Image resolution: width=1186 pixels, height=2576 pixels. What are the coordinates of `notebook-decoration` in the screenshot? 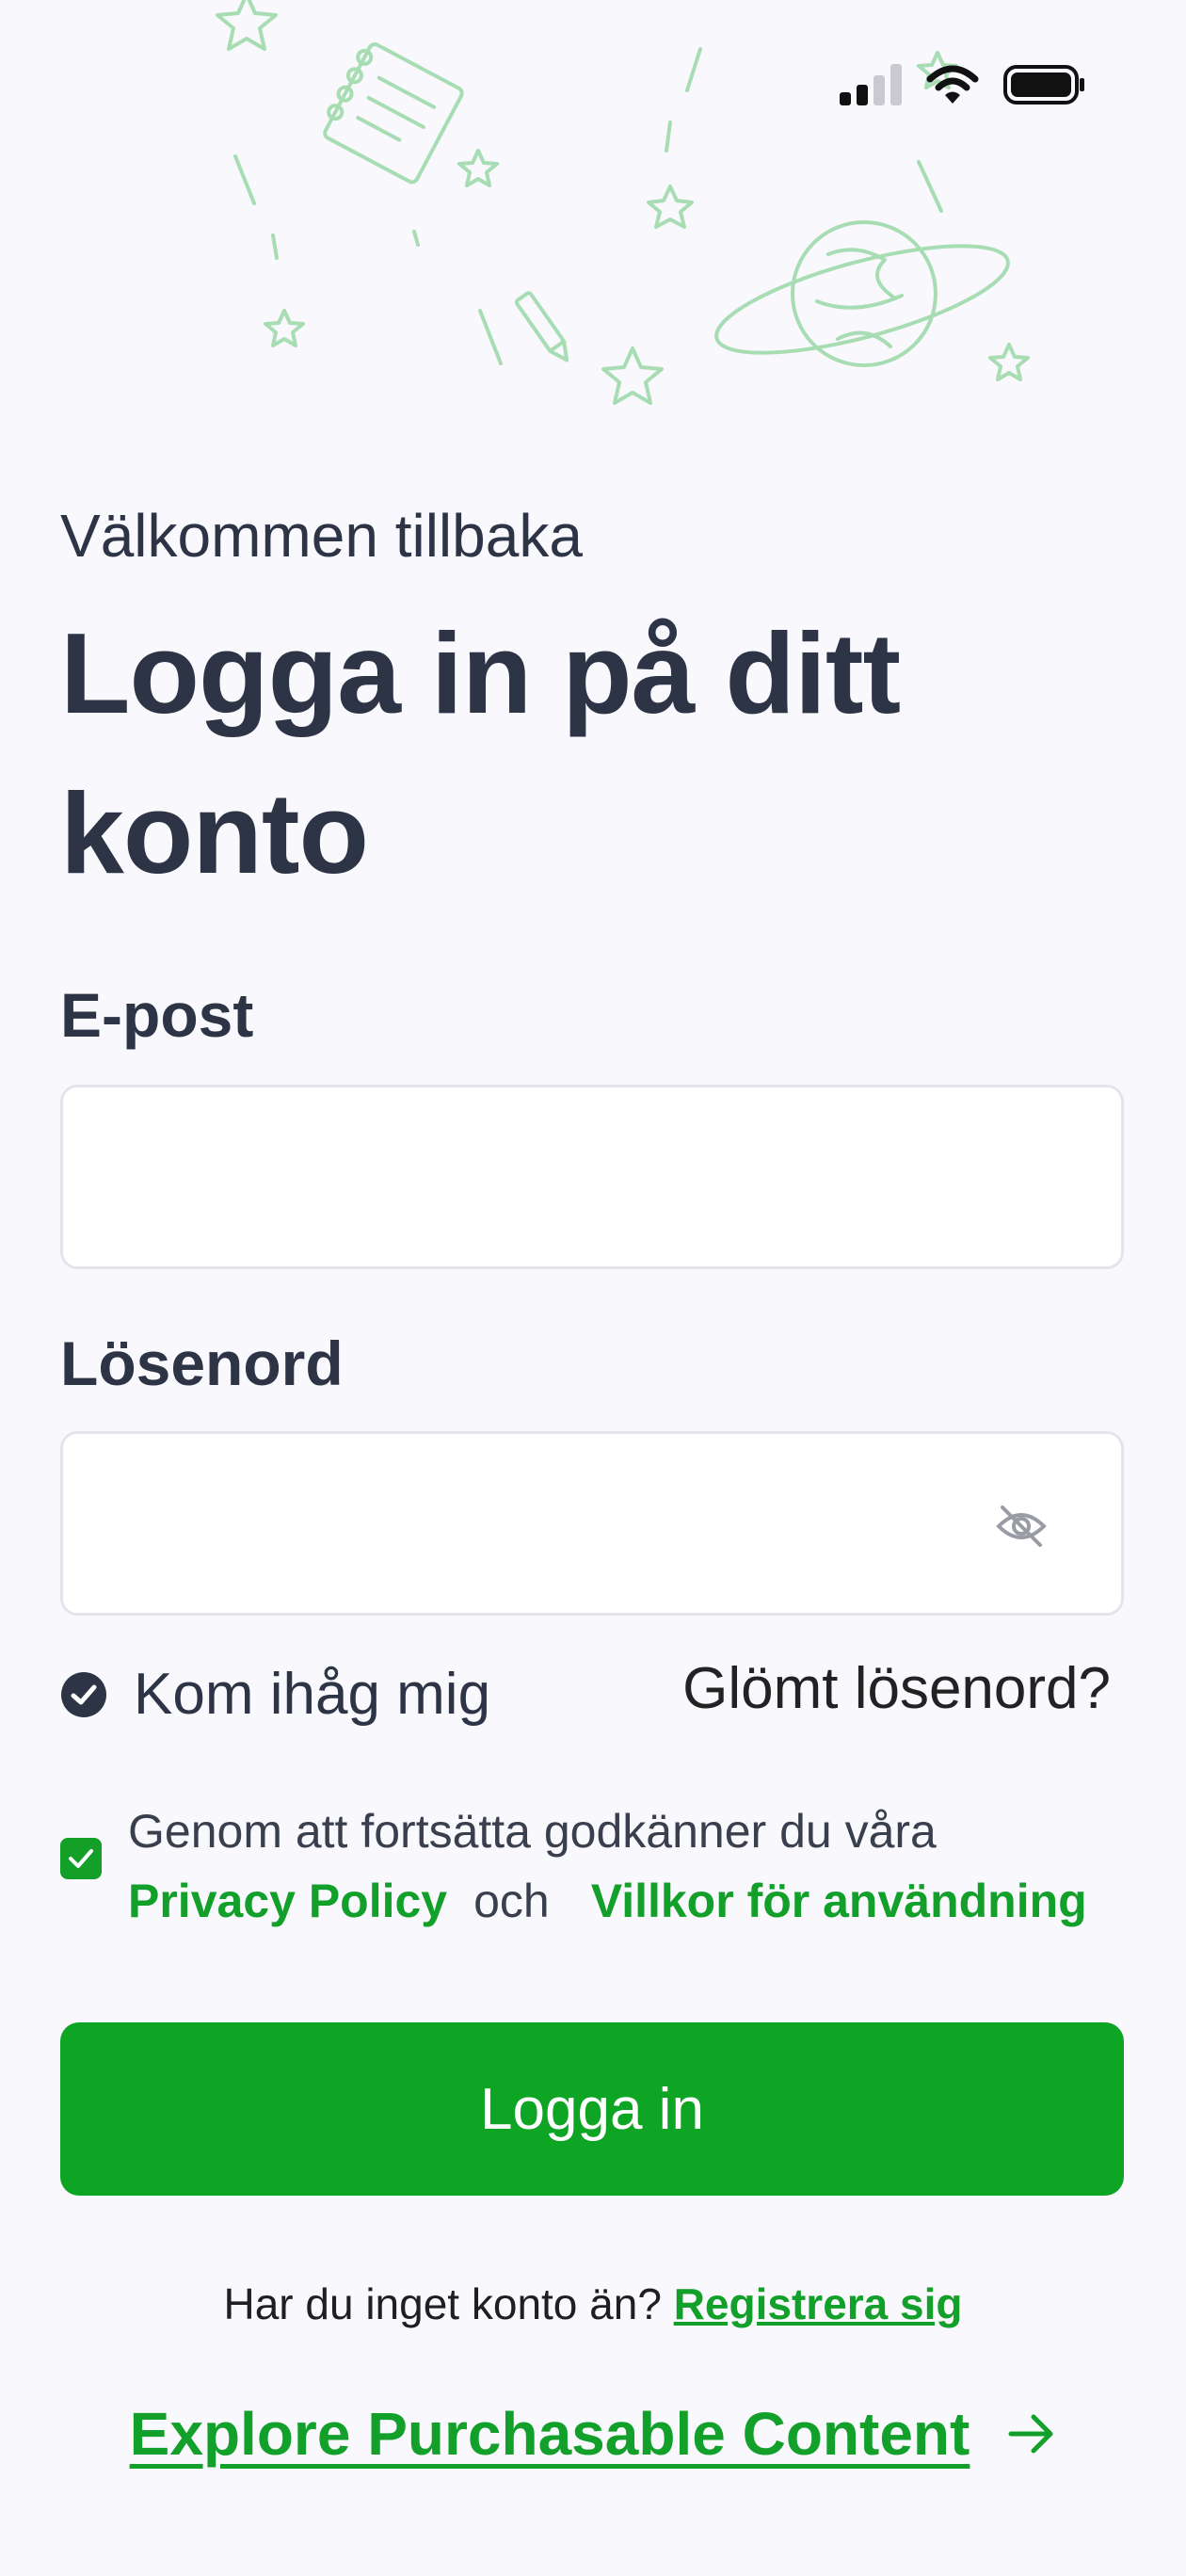 It's located at (393, 113).